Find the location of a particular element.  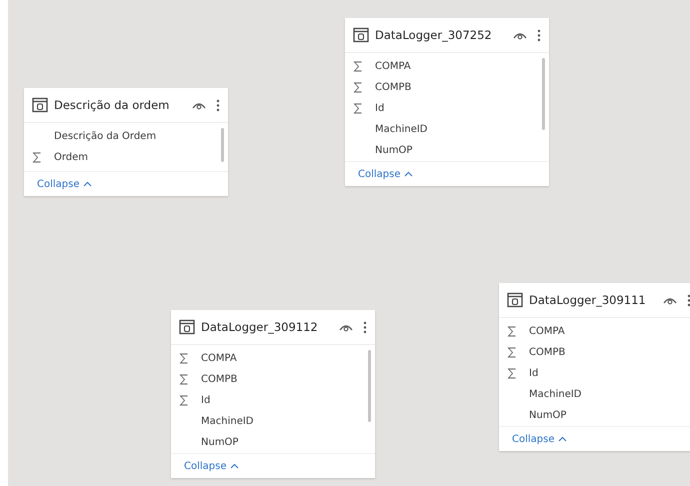

table-card: Descrição da ordem Descrição da Ordem Ordem Collapse is located at coordinates (126, 142).